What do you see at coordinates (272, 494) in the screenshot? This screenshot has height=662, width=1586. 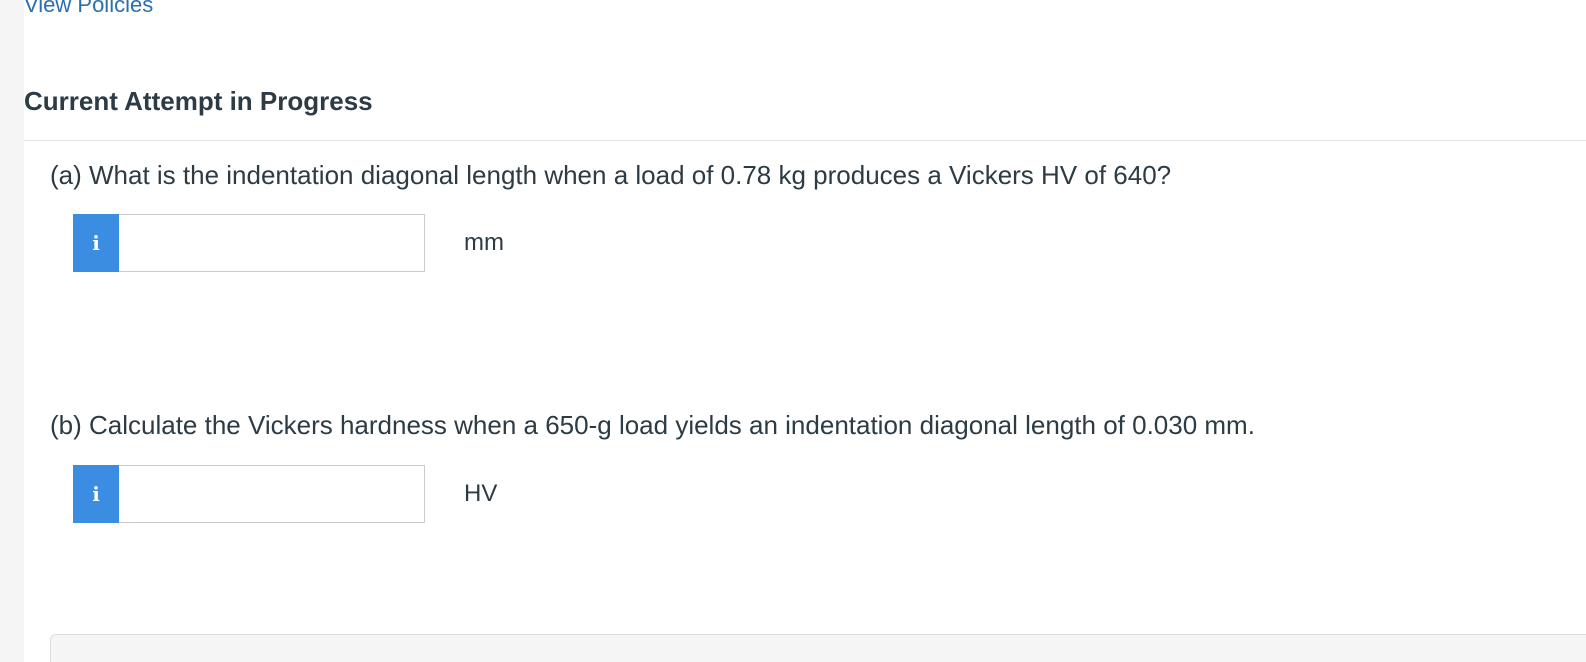 I see `answer-b-input` at bounding box center [272, 494].